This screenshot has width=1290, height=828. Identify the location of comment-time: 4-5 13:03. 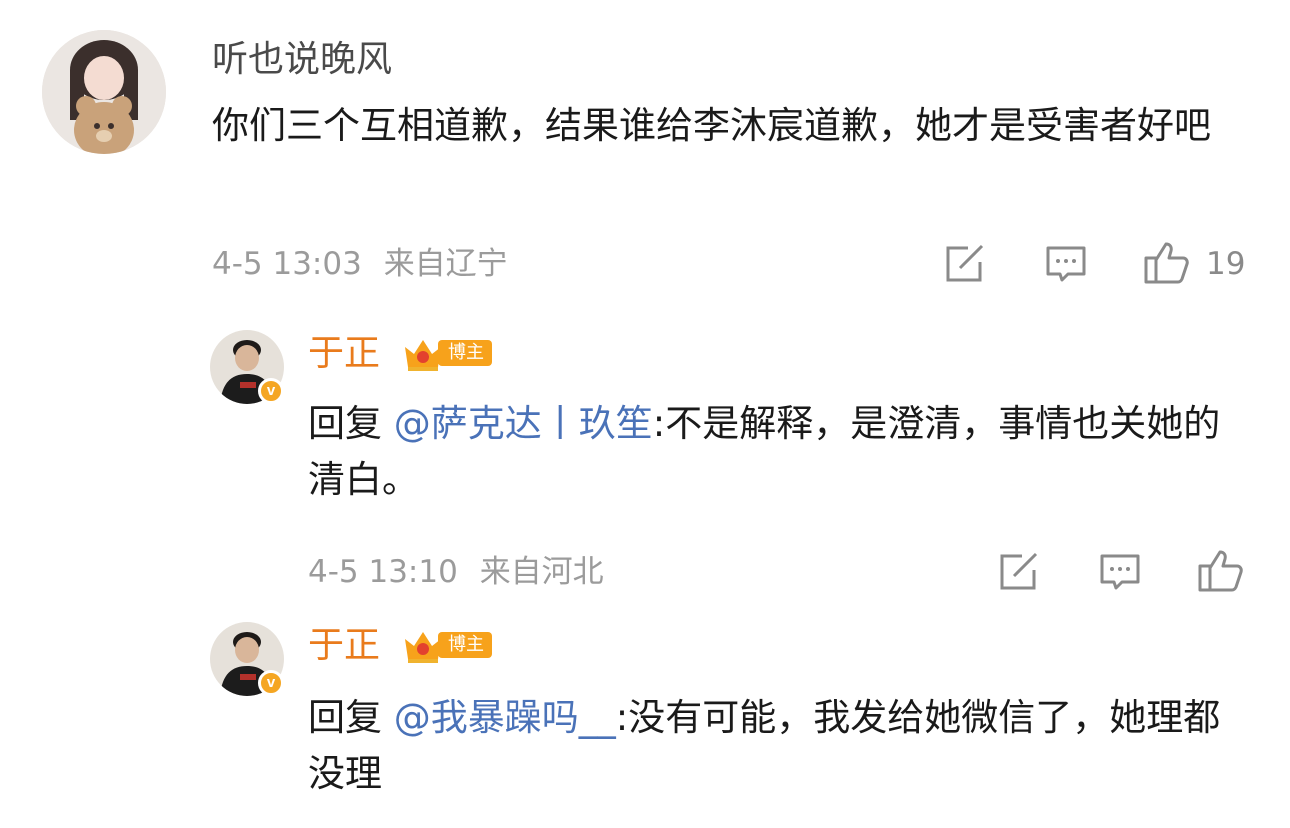
(287, 264).